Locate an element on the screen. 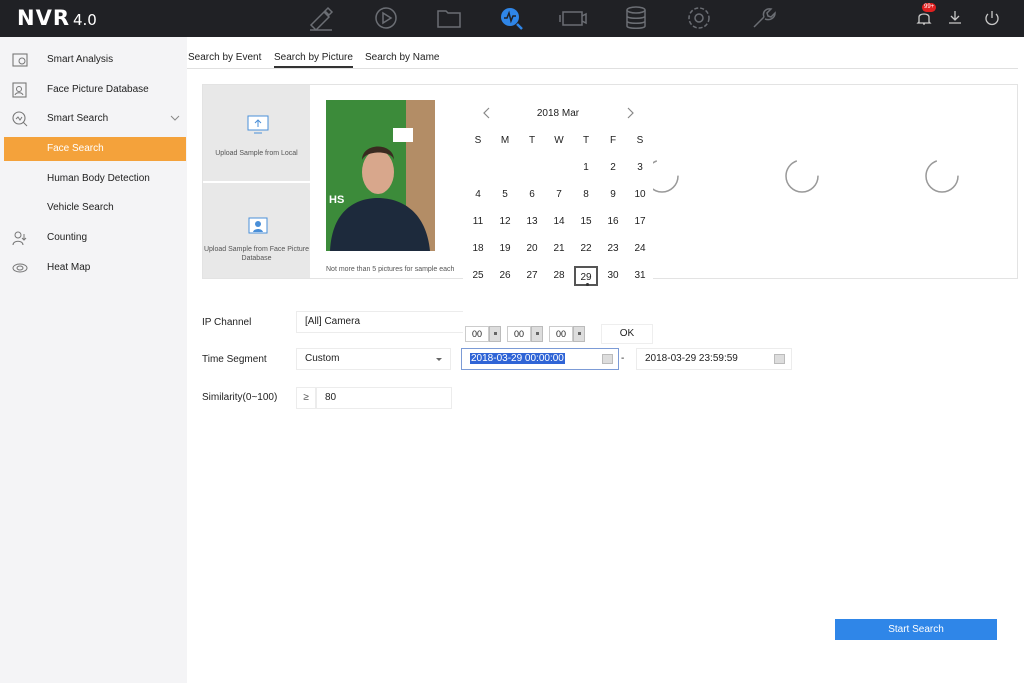 This screenshot has height=683, width=1024. upload-local-button: Upload Sample from Local is located at coordinates (256, 133).